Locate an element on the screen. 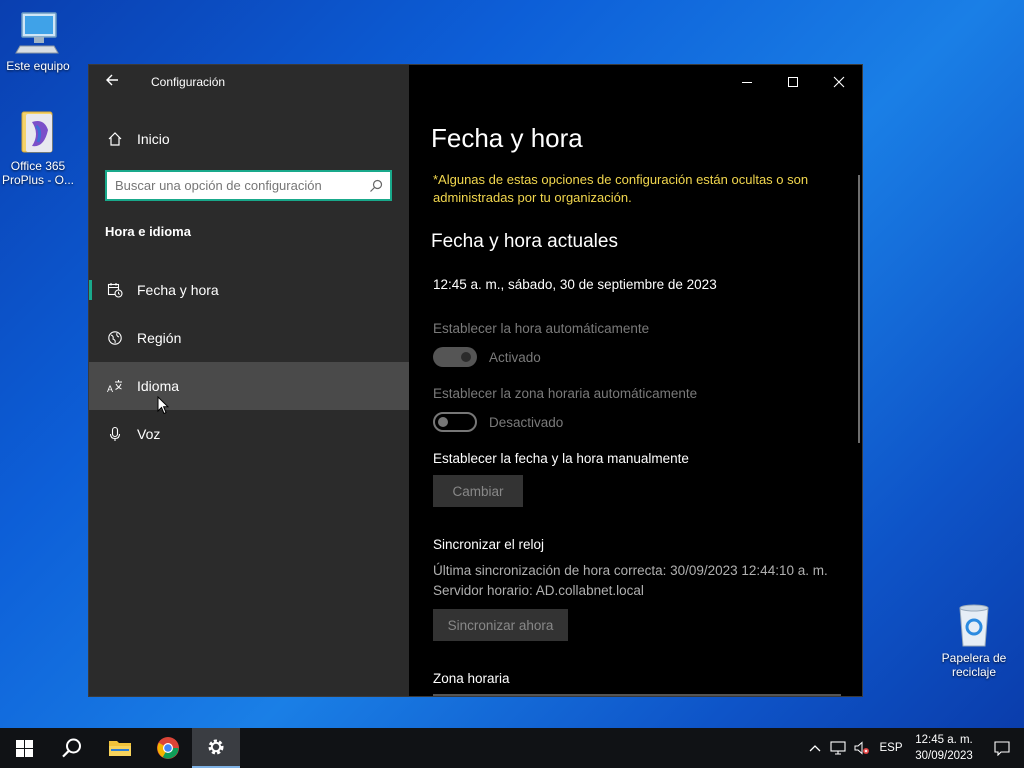 This screenshot has height=768, width=1024. sidebar-item-idioma: A Idioma is located at coordinates (249, 386).